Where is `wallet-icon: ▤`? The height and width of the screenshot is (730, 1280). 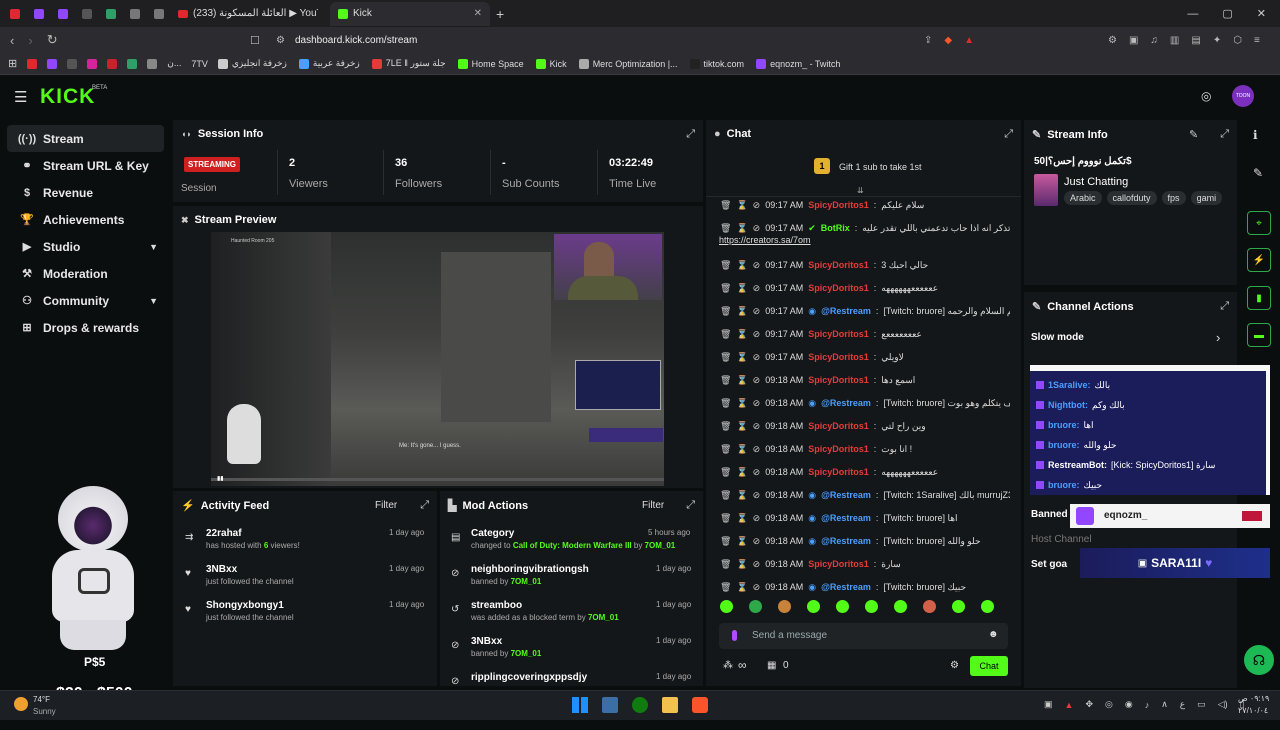
wallet-icon: ▤ is located at coordinates (1195, 40).